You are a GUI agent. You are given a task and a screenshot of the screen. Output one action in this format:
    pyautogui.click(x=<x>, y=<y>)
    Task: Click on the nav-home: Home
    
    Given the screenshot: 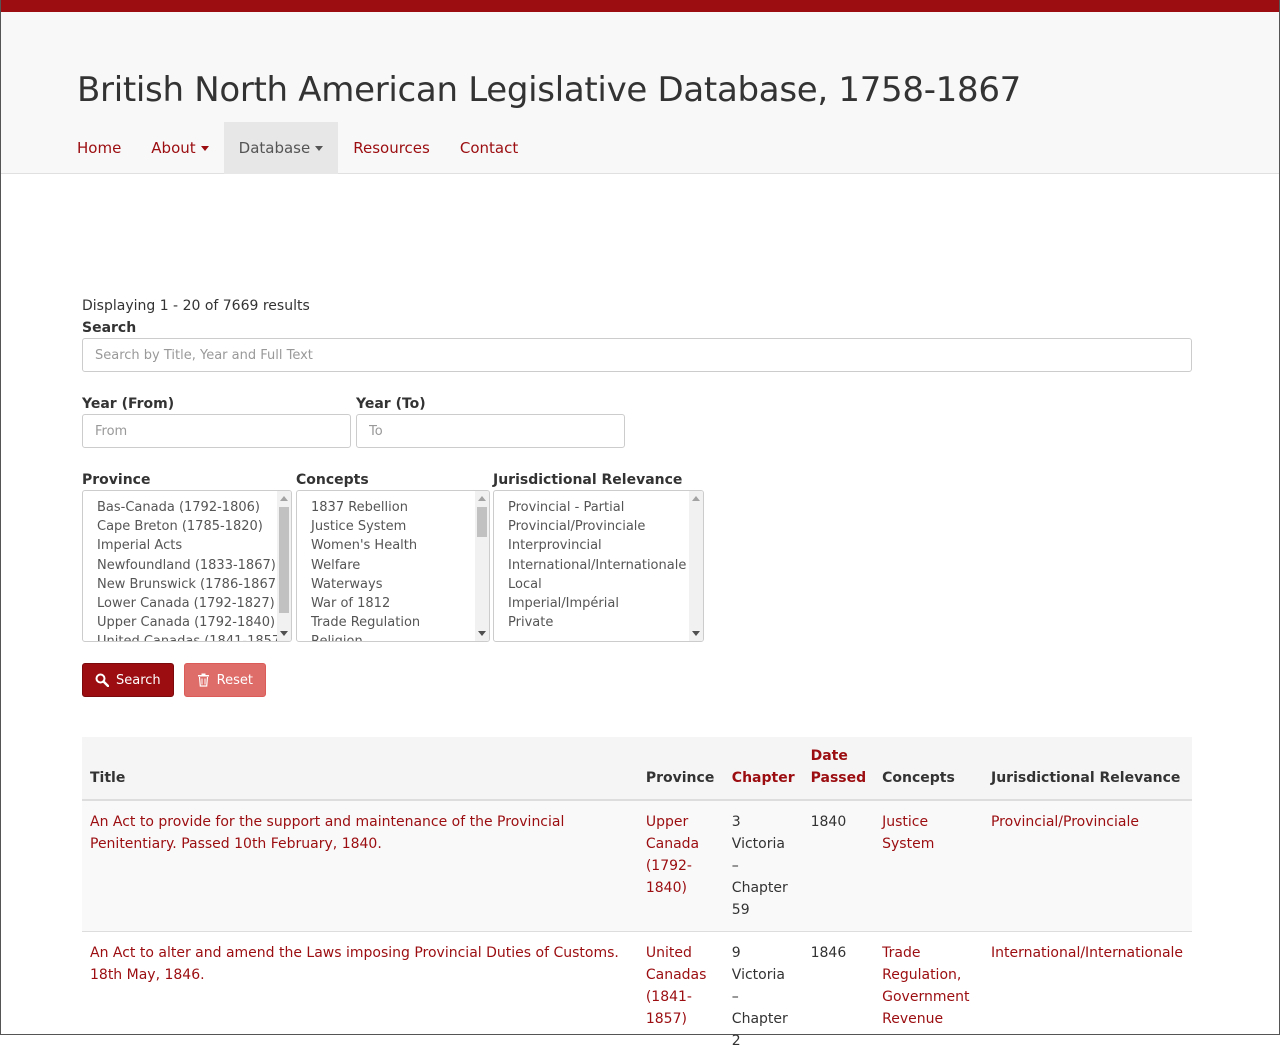 What is the action you would take?
    pyautogui.click(x=99, y=148)
    